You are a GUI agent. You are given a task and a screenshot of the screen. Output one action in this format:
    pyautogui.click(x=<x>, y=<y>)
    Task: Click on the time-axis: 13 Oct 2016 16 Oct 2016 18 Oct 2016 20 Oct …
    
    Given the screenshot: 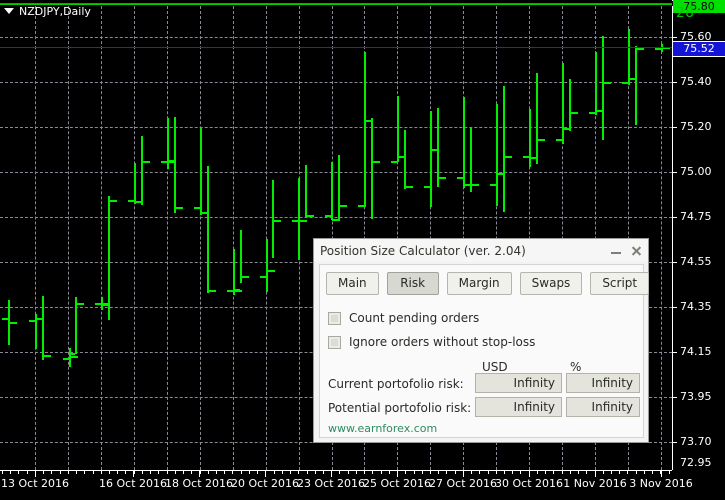 What is the action you would take?
    pyautogui.click(x=346, y=485)
    